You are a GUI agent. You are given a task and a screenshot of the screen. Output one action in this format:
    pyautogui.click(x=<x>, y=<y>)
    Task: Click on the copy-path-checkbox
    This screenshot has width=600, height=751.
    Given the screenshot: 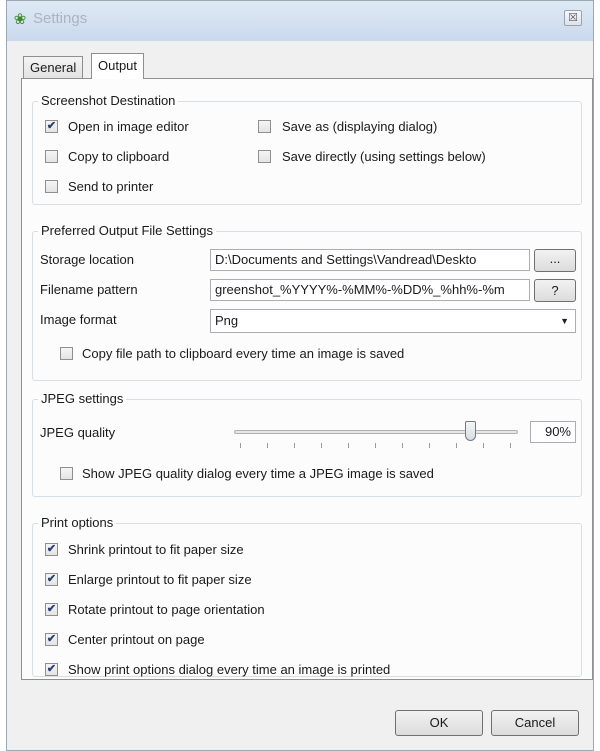 What is the action you would take?
    pyautogui.click(x=66, y=353)
    